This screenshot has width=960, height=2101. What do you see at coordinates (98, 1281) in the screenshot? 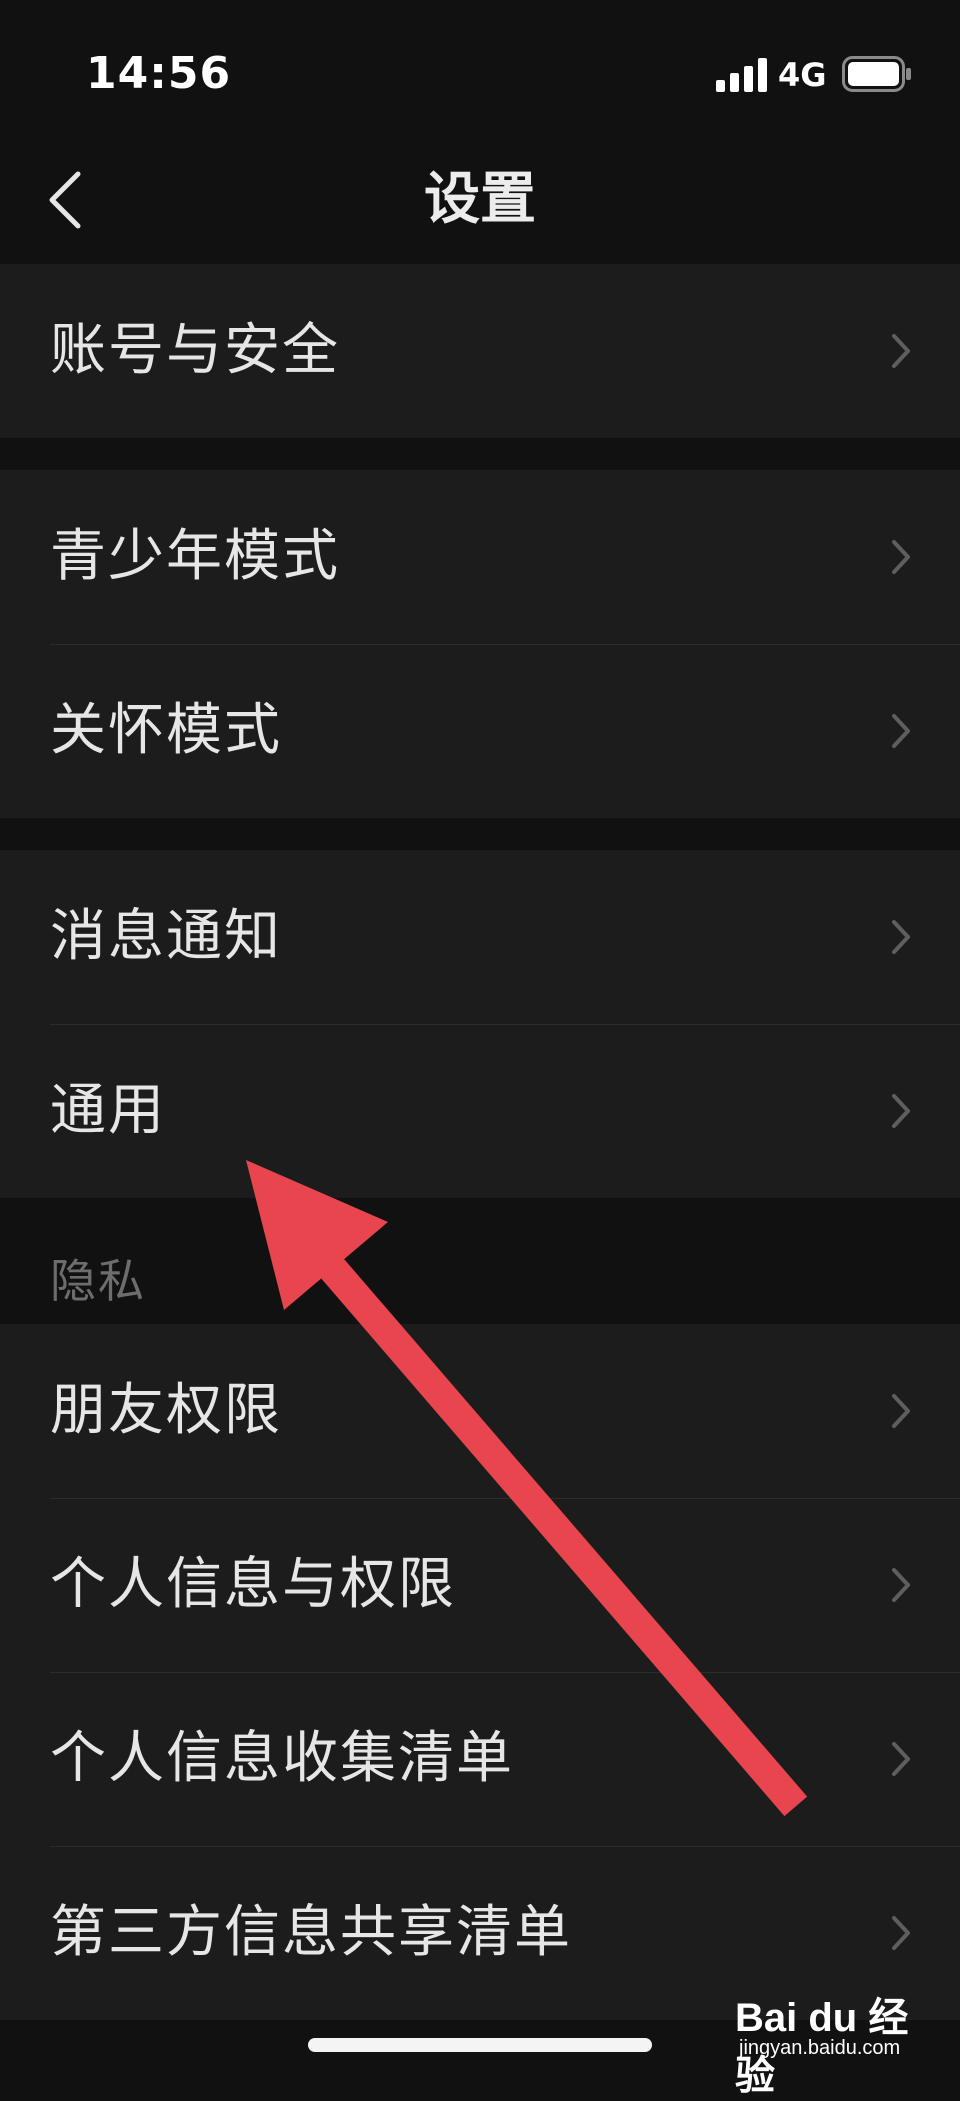
I see `section-header-privacy: 隐私` at bounding box center [98, 1281].